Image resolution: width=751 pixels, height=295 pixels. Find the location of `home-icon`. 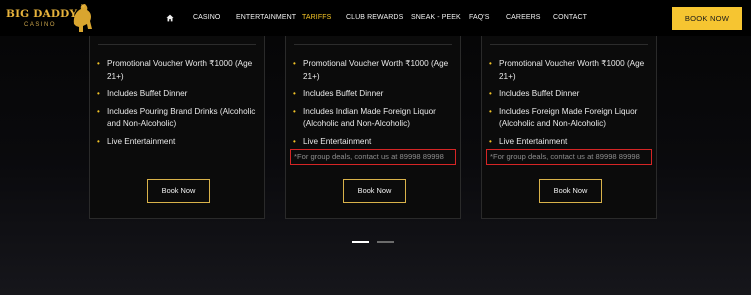

home-icon is located at coordinates (170, 18).